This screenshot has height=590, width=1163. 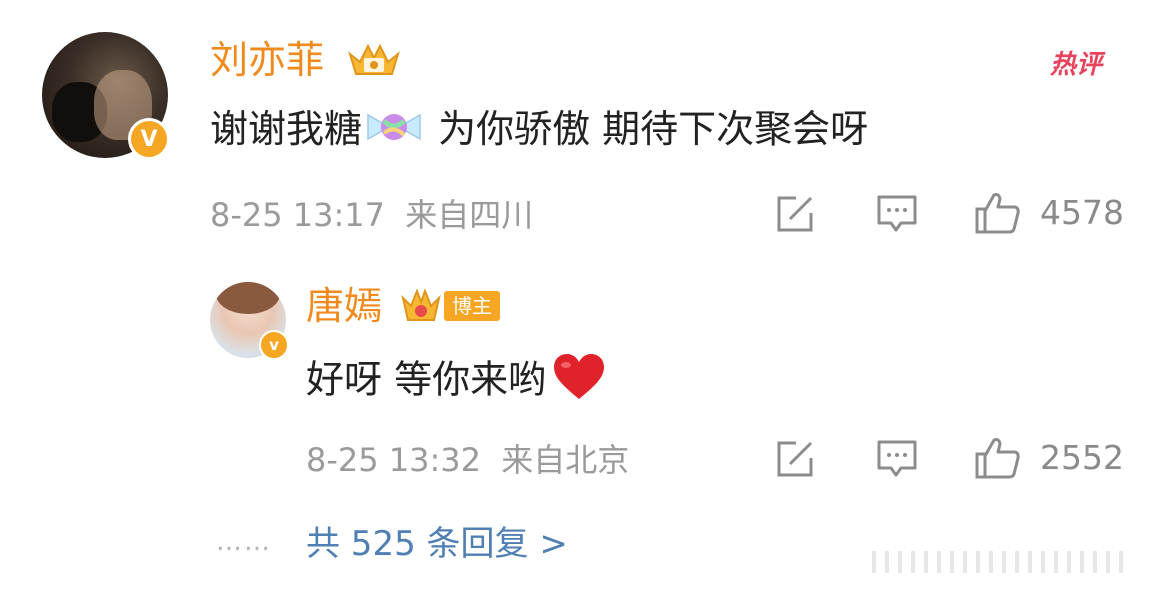 I want to click on reply-like-count: 2552, so click(x=1082, y=457).